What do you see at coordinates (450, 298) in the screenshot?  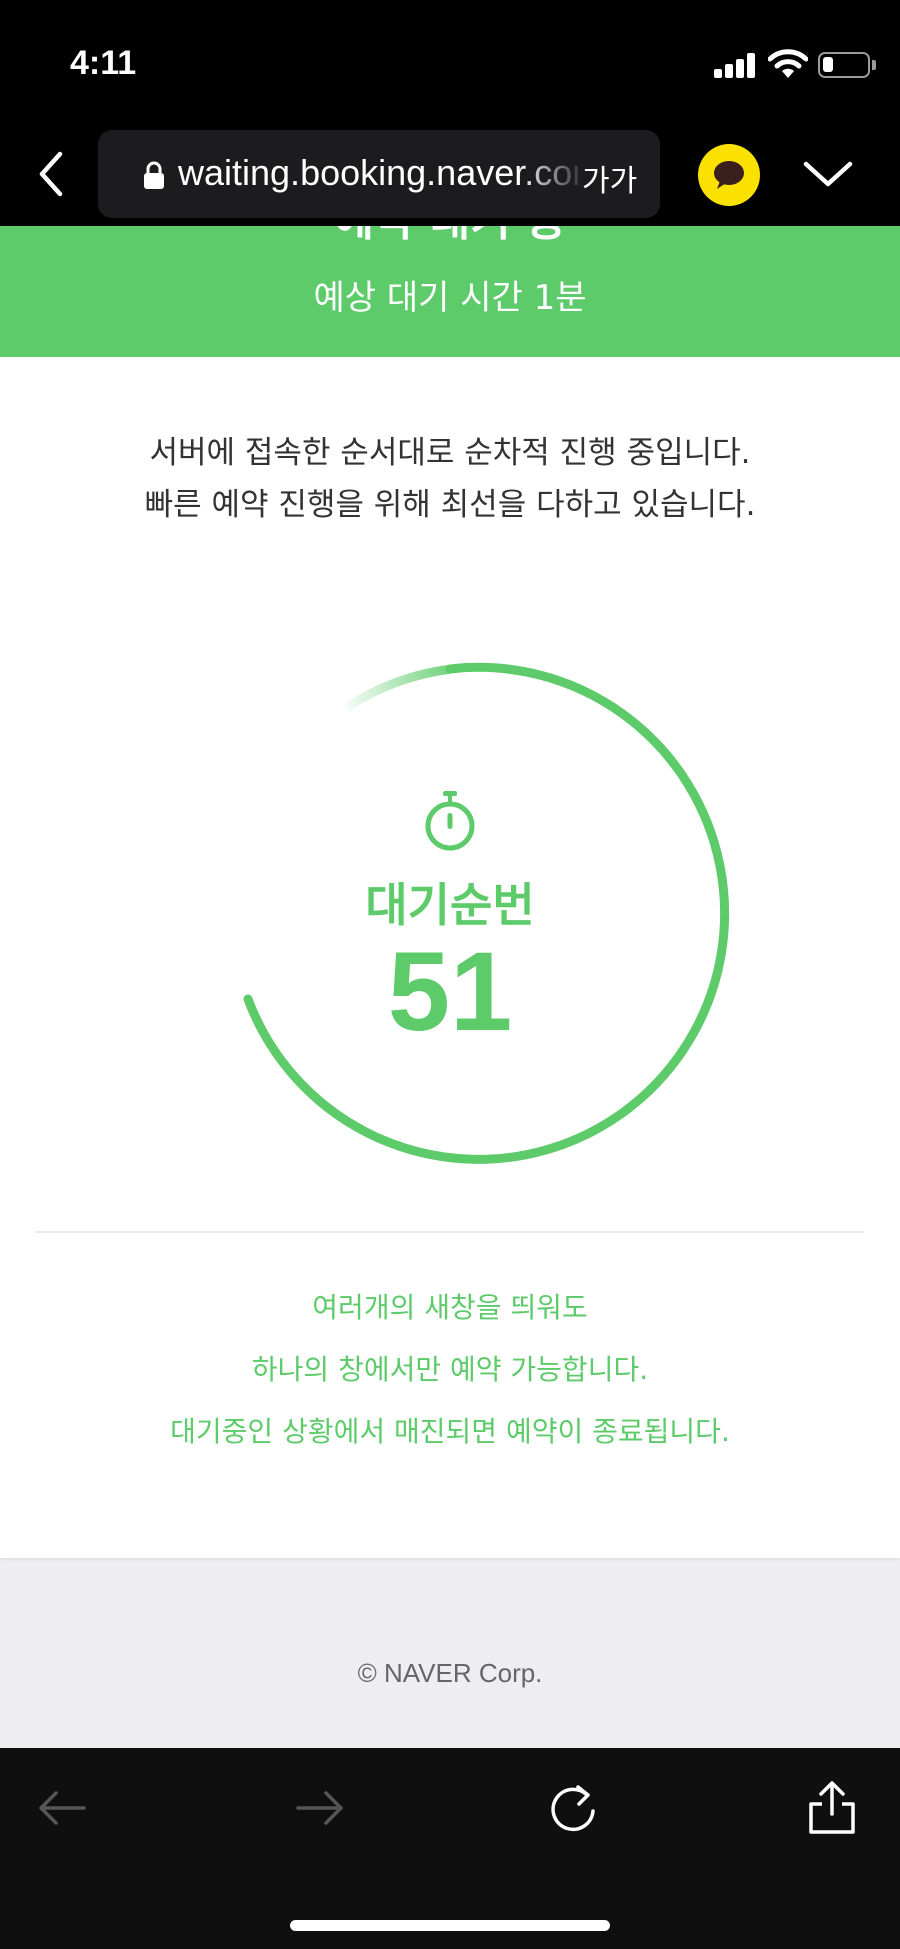 I see `expected-wait-time: 예상 대기 시간 1분` at bounding box center [450, 298].